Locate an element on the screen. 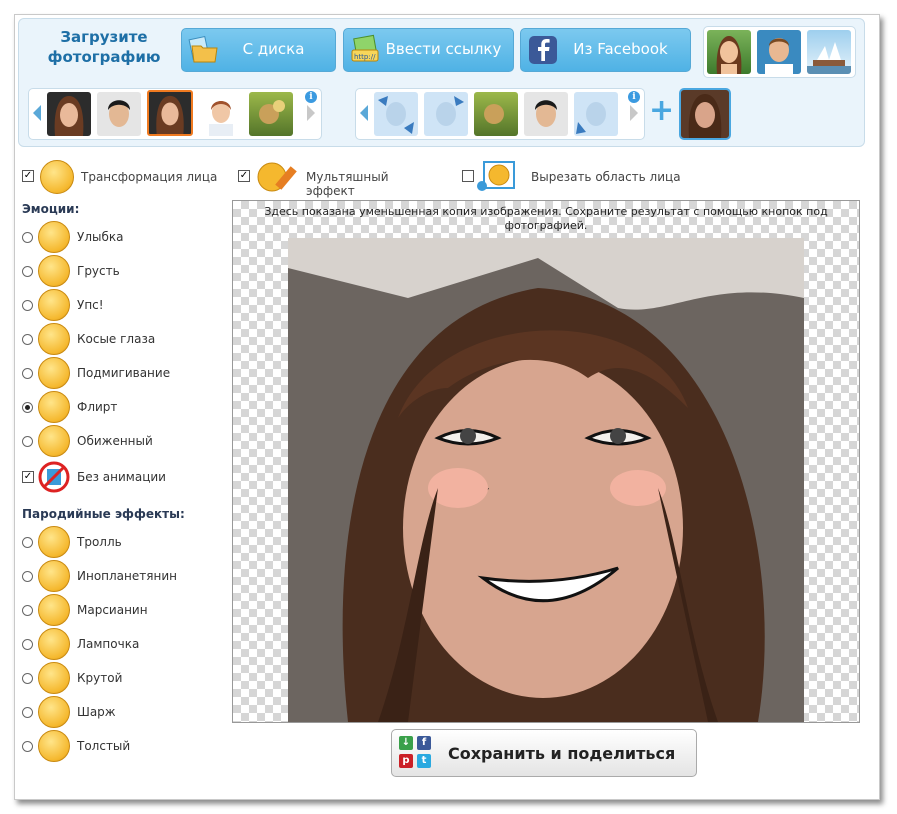  cartoon-effect-toggle: ✓ Мультяшный эффект is located at coordinates (338, 179).